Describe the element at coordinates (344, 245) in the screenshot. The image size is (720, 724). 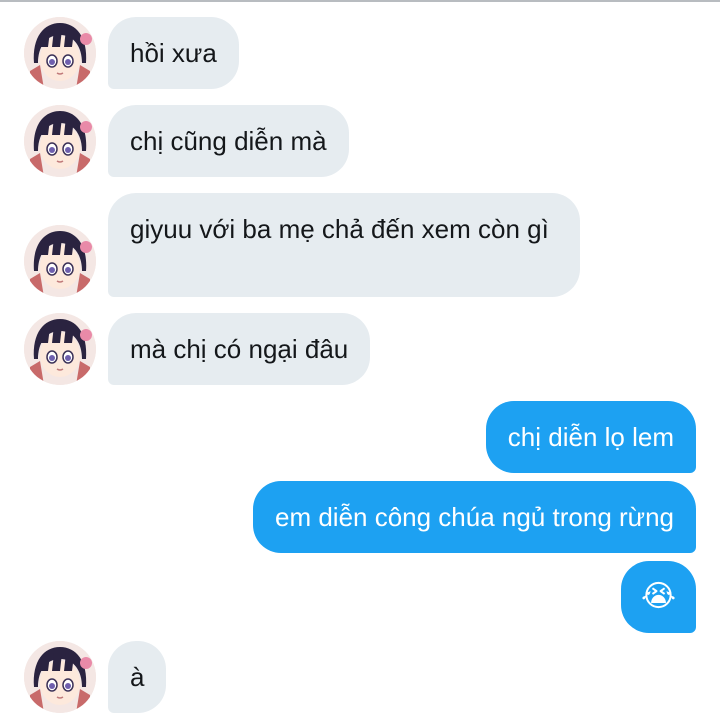
I see `message-bubble-incoming: giyuu với ba mẹ chả đến xem còn gì` at that location.